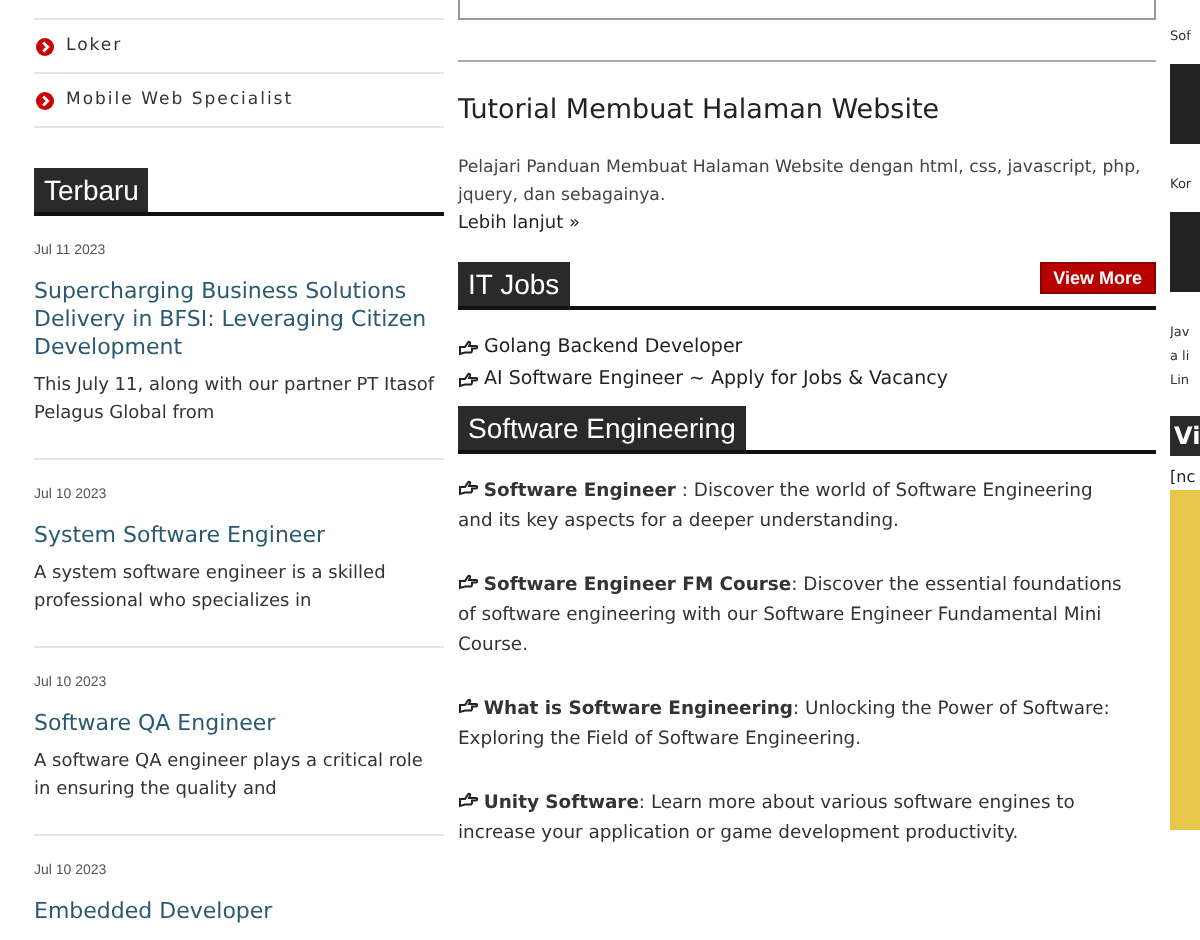  I want to click on post-excerpt: A software QA engineer plays a critical role in ensuring the quality and, so click(229, 777).